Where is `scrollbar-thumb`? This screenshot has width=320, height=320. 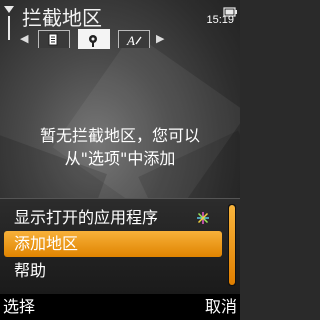 scrollbar-thumb is located at coordinates (232, 245).